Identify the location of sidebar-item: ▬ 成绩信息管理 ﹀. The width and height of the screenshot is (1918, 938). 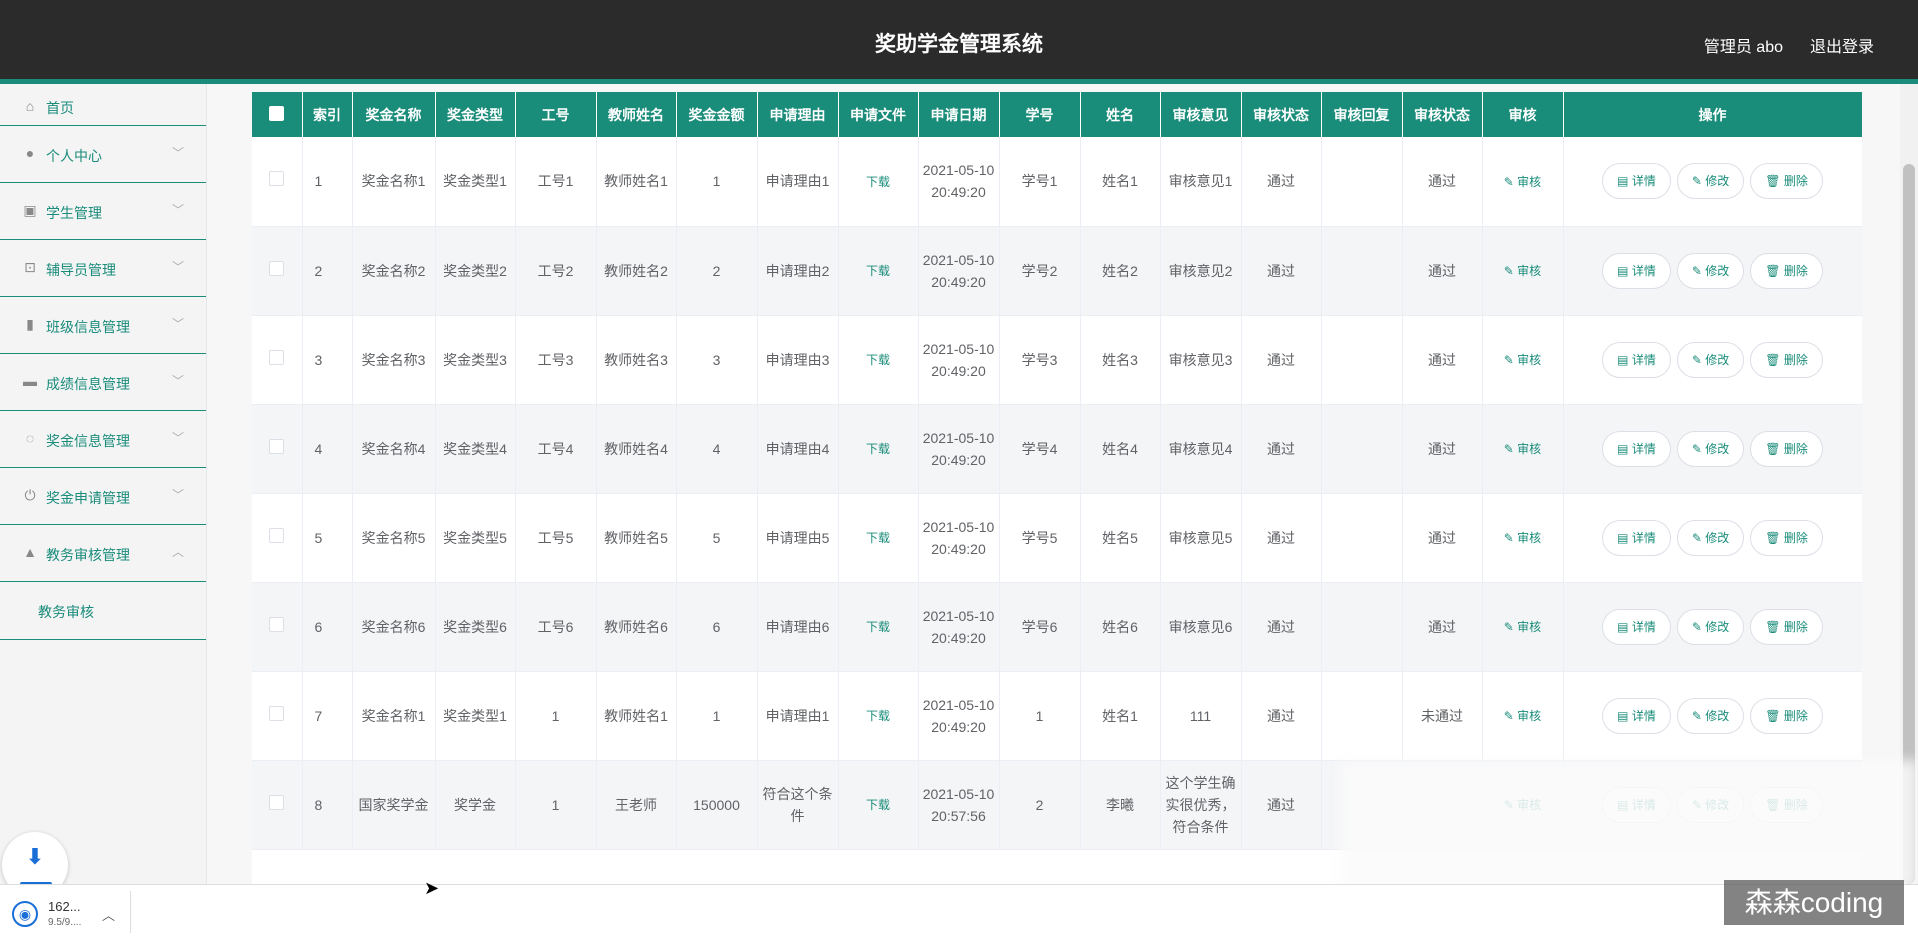
(103, 382).